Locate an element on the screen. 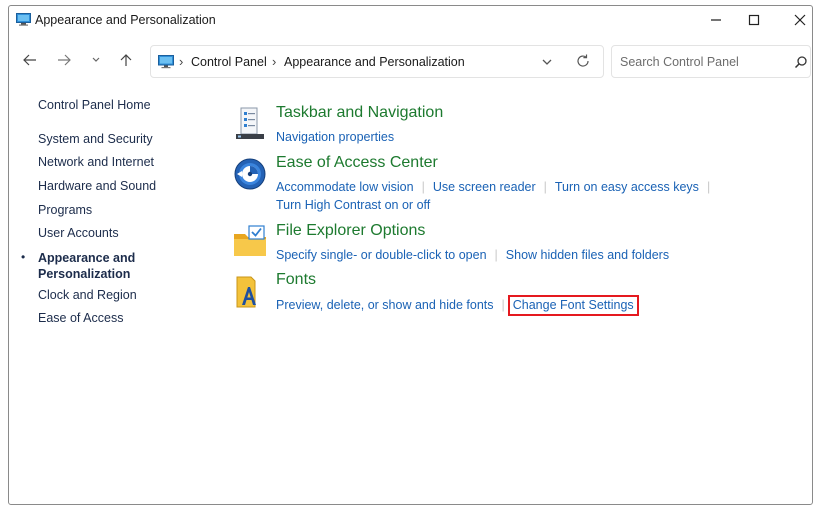  fonts-icon is located at coordinates (246, 292).